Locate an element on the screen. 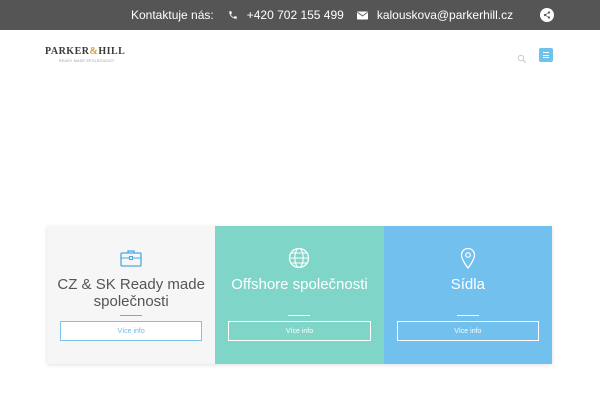 This screenshot has width=600, height=400. phone-icon is located at coordinates (233, 15).